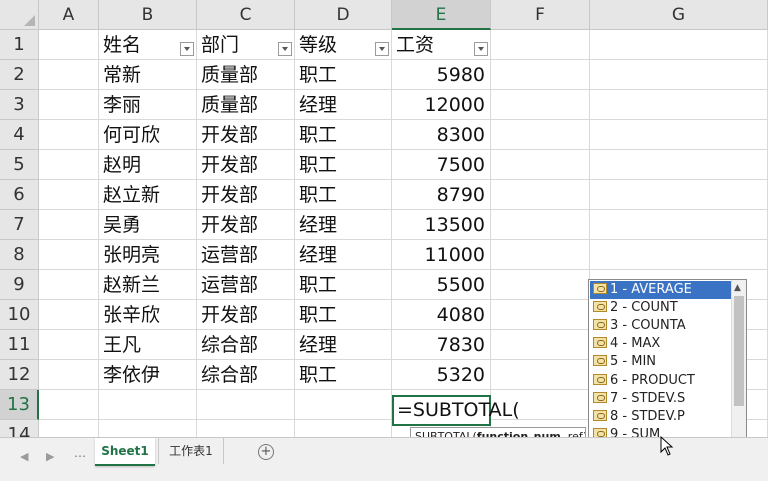 The height and width of the screenshot is (481, 768). I want to click on row-header-9: 9, so click(19, 285).